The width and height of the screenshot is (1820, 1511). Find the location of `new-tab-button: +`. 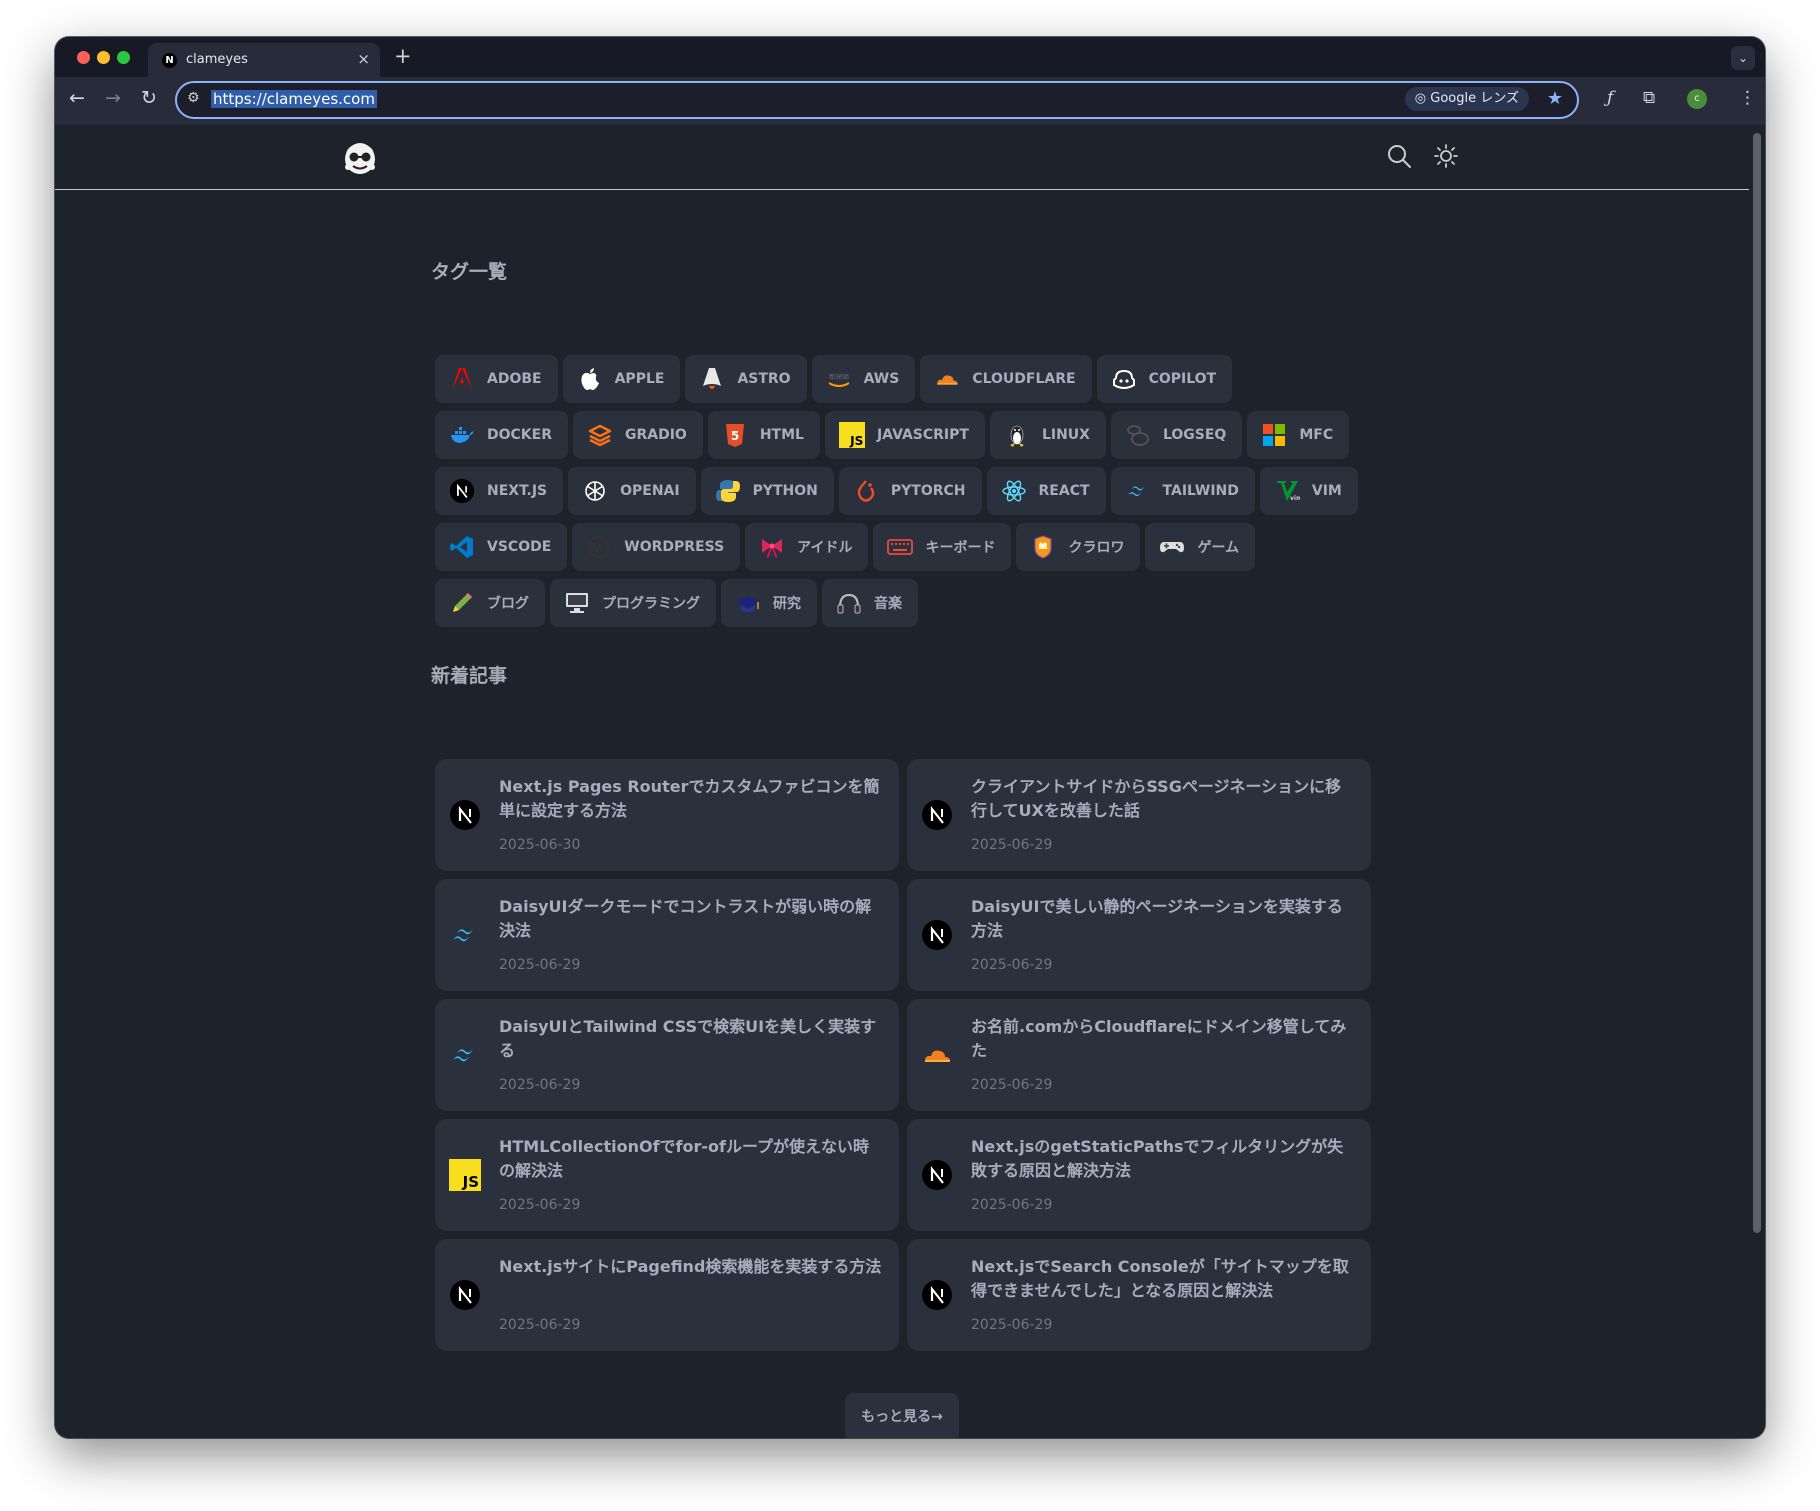

new-tab-button: + is located at coordinates (403, 56).